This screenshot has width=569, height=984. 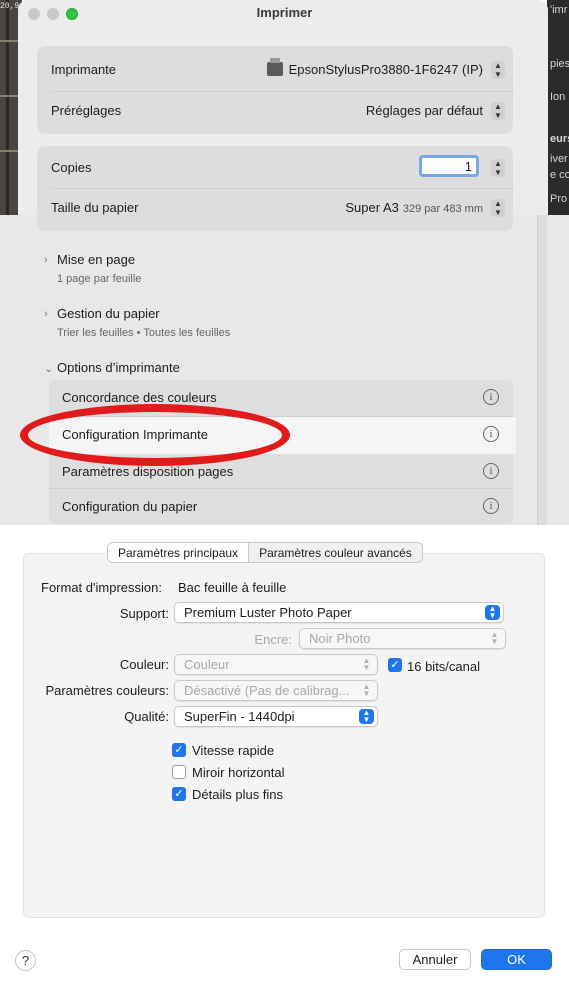 I want to click on printer-label: Imprimante, so click(x=84, y=69).